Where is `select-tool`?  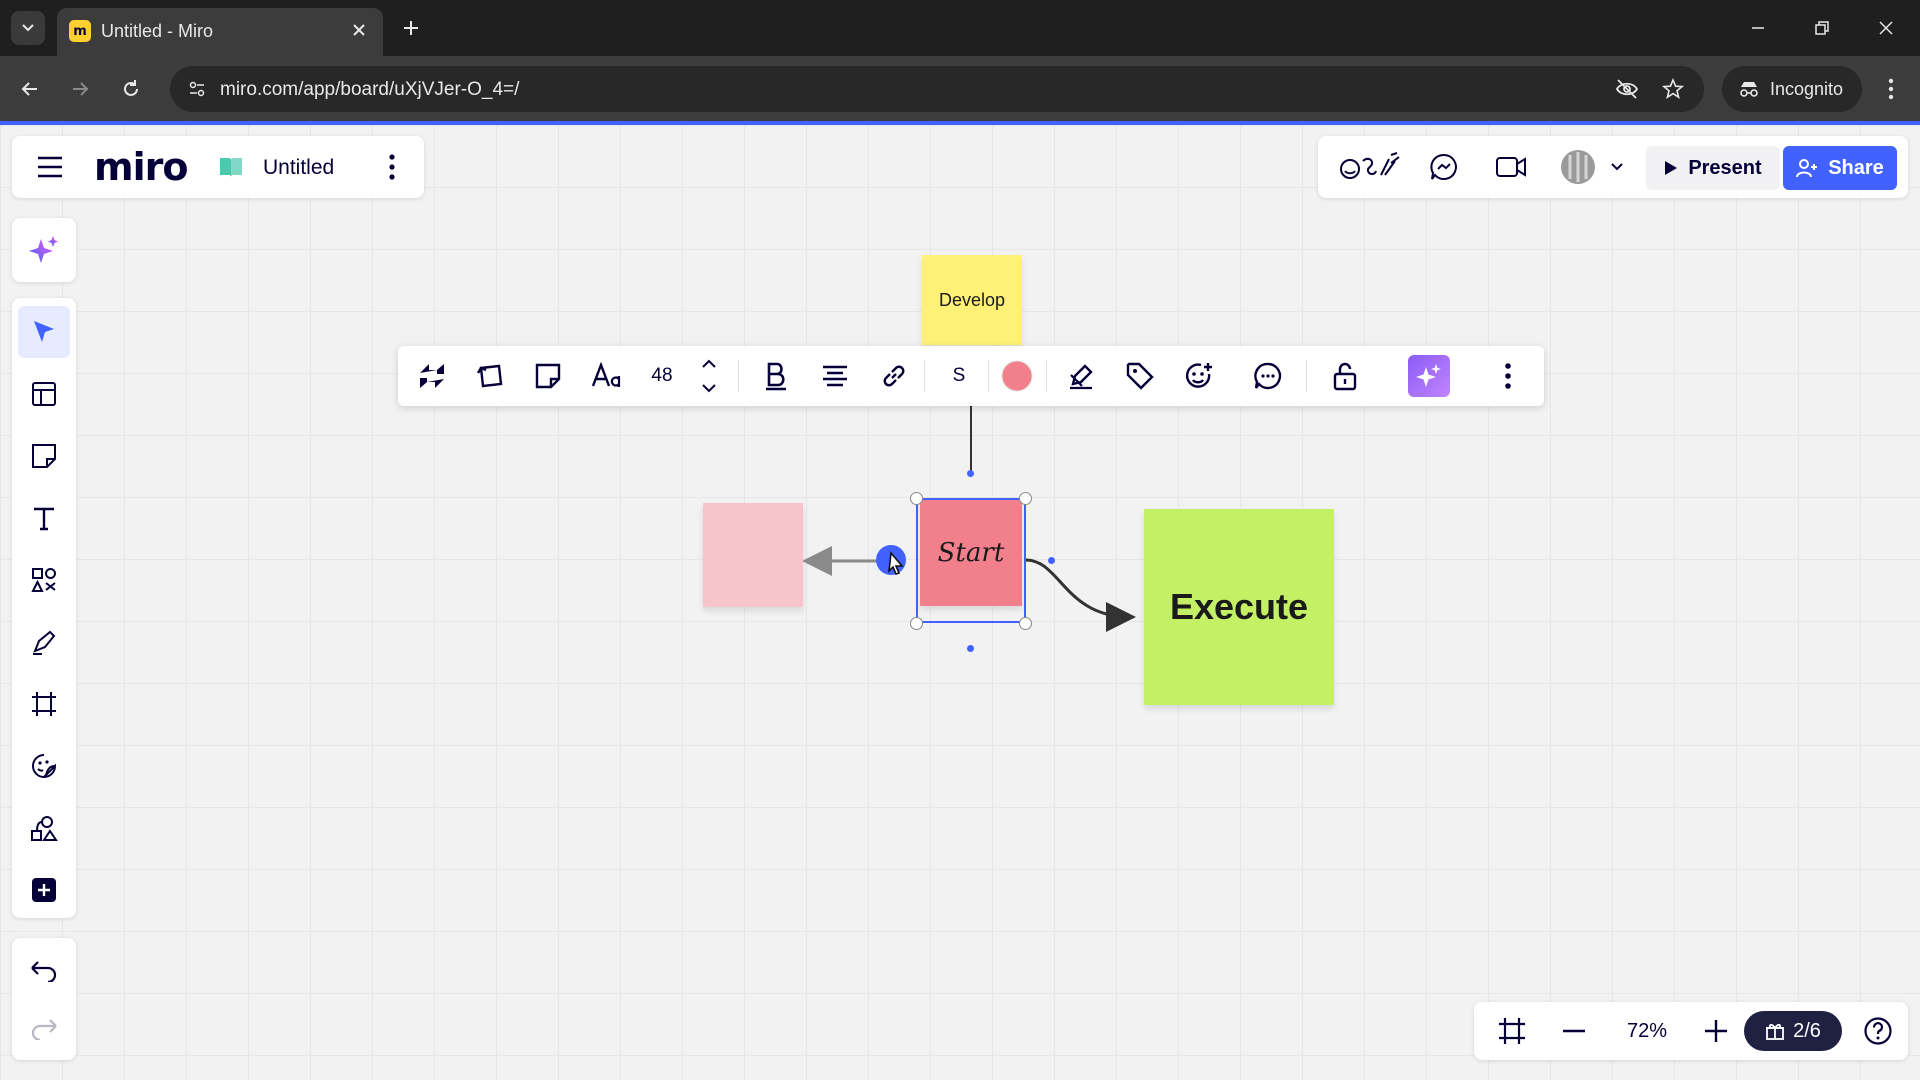 select-tool is located at coordinates (44, 332).